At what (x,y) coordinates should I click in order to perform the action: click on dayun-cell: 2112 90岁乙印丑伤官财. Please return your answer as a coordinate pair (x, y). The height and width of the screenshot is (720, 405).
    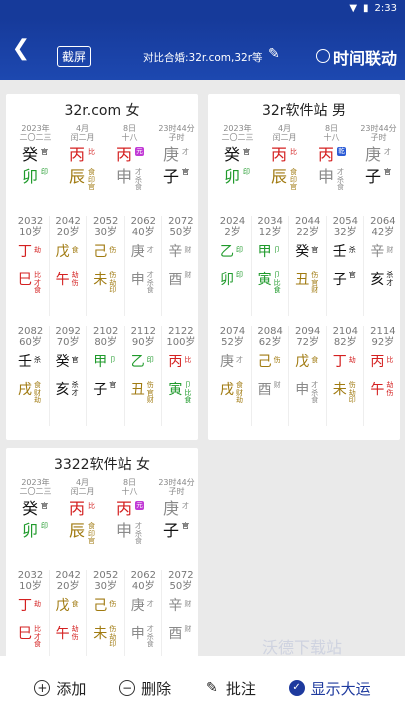
    Looking at the image, I should click on (143, 378).